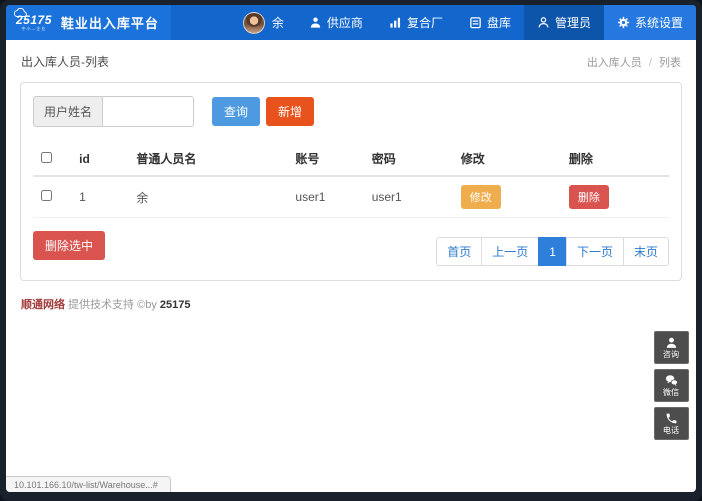  I want to click on nav-item-factory: 复合厂, so click(416, 22).